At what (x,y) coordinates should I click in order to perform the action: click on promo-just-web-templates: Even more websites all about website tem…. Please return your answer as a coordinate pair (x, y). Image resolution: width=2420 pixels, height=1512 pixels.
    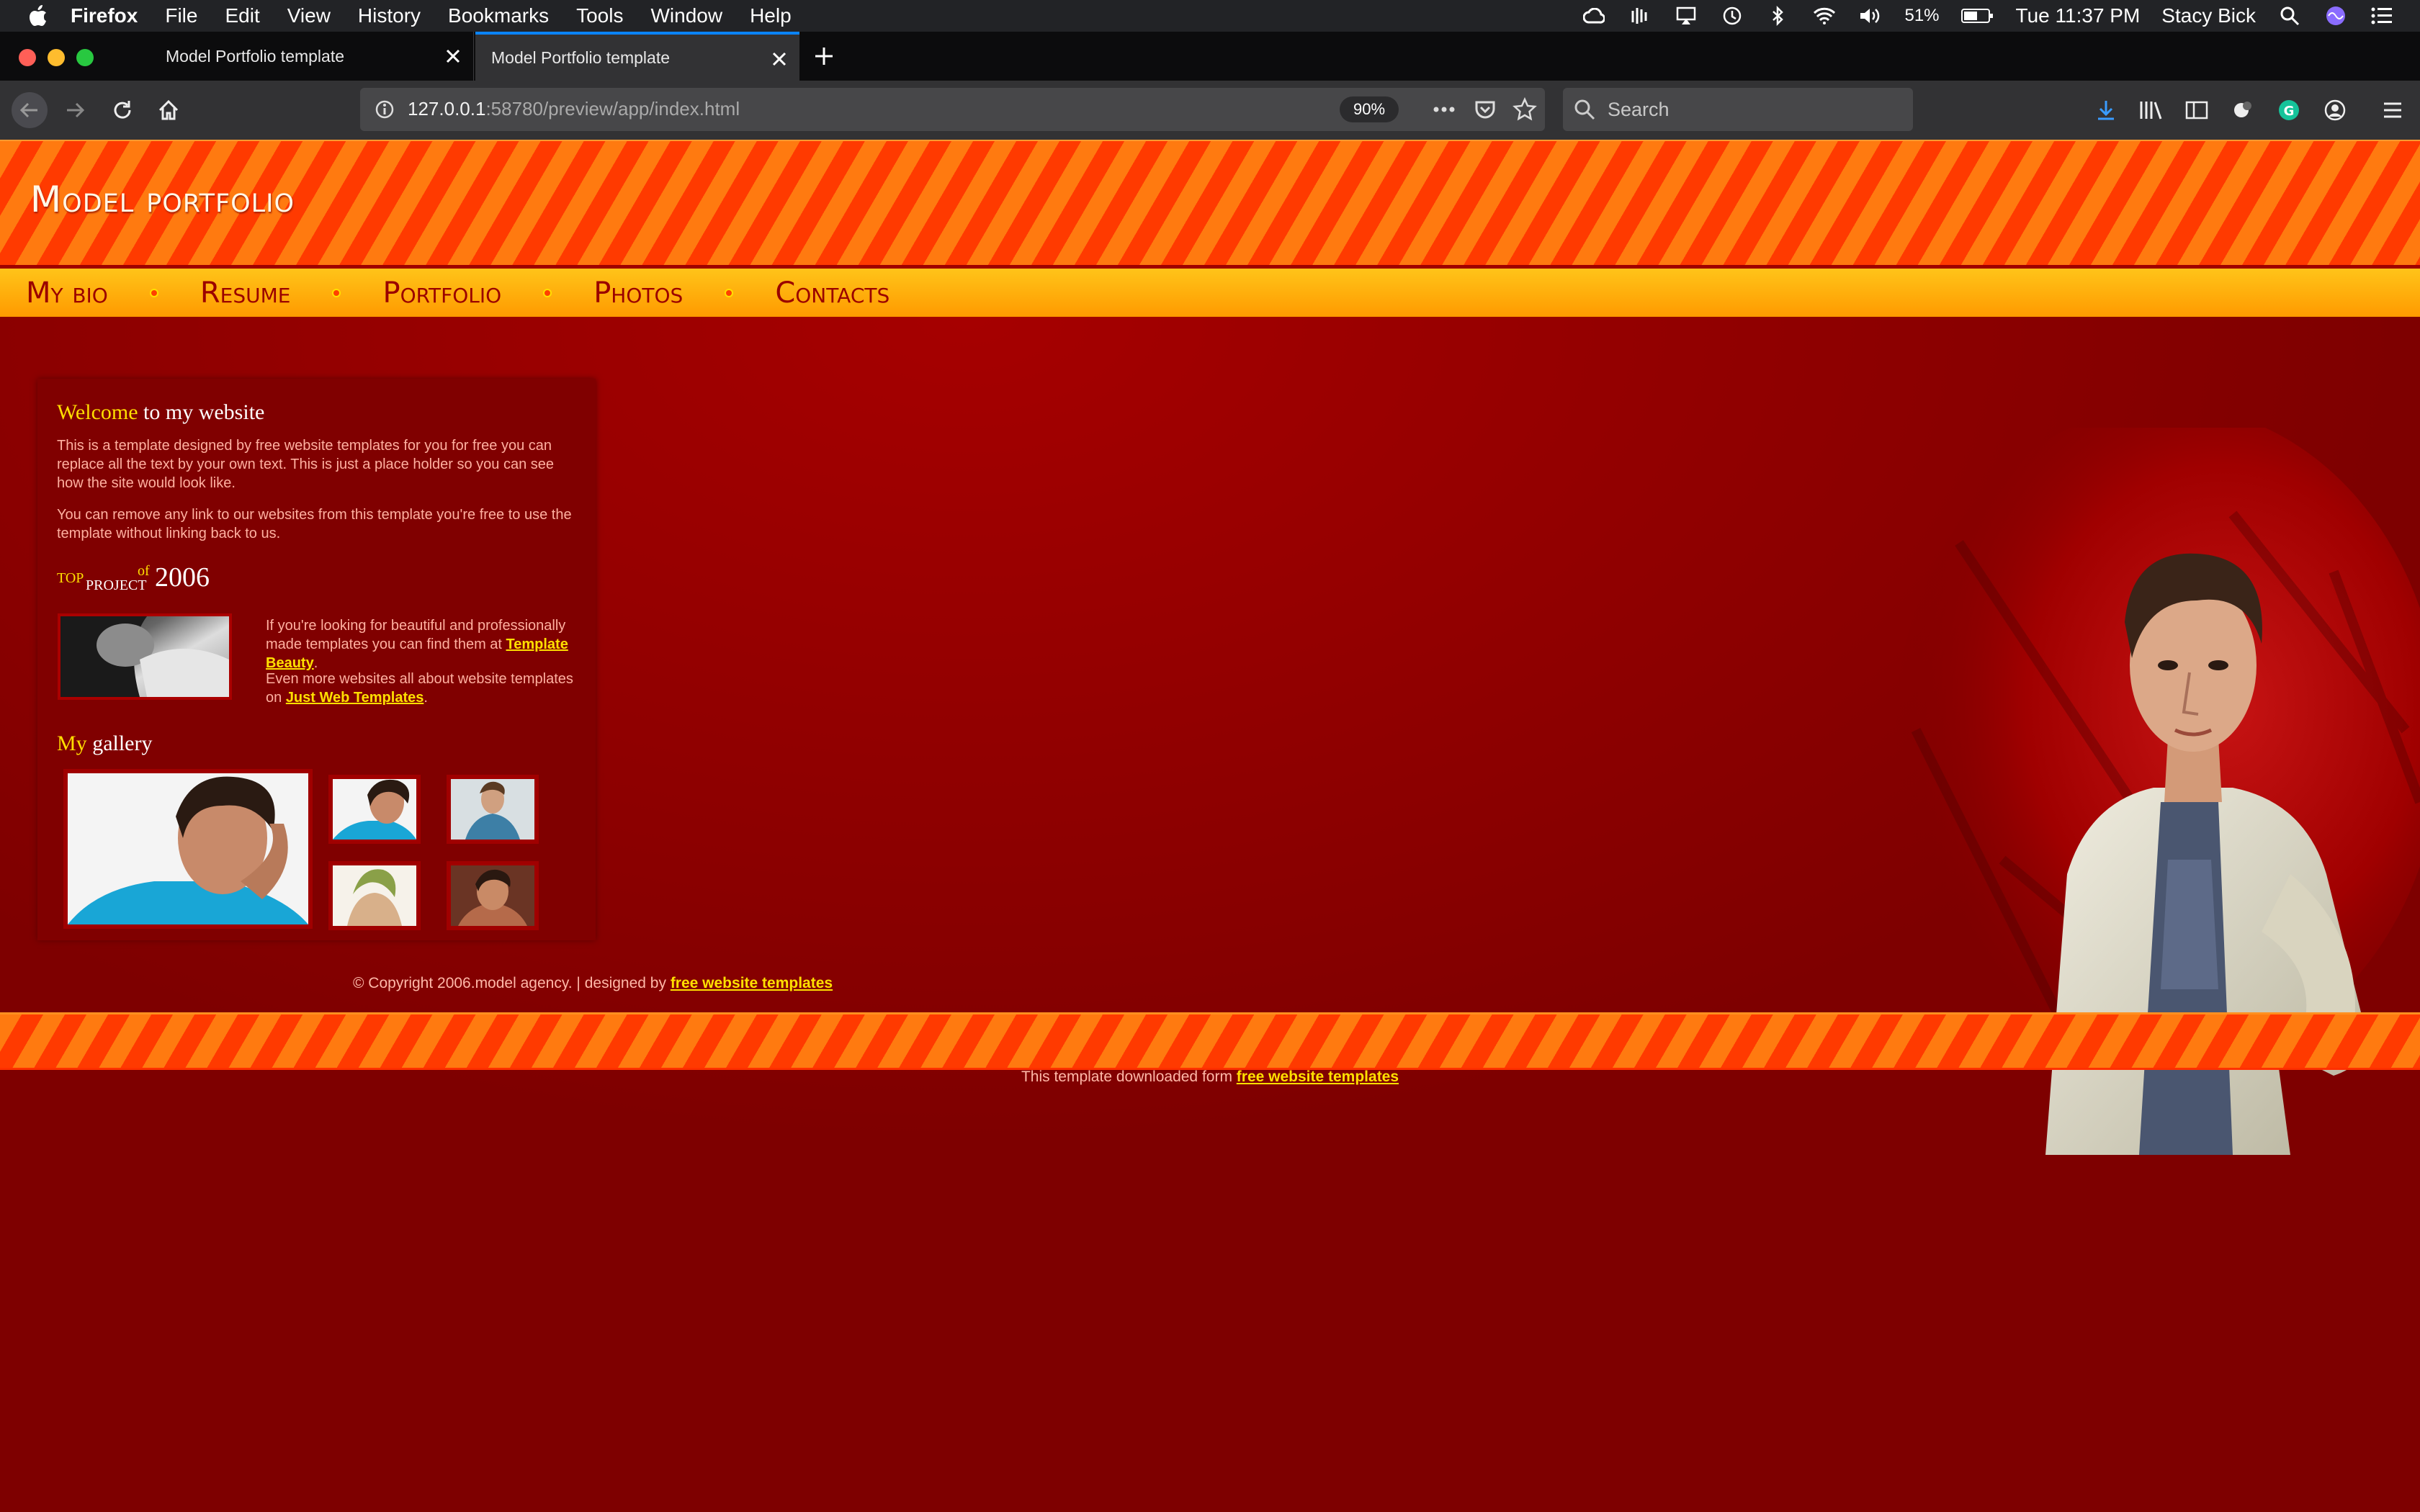
    Looking at the image, I should click on (424, 688).